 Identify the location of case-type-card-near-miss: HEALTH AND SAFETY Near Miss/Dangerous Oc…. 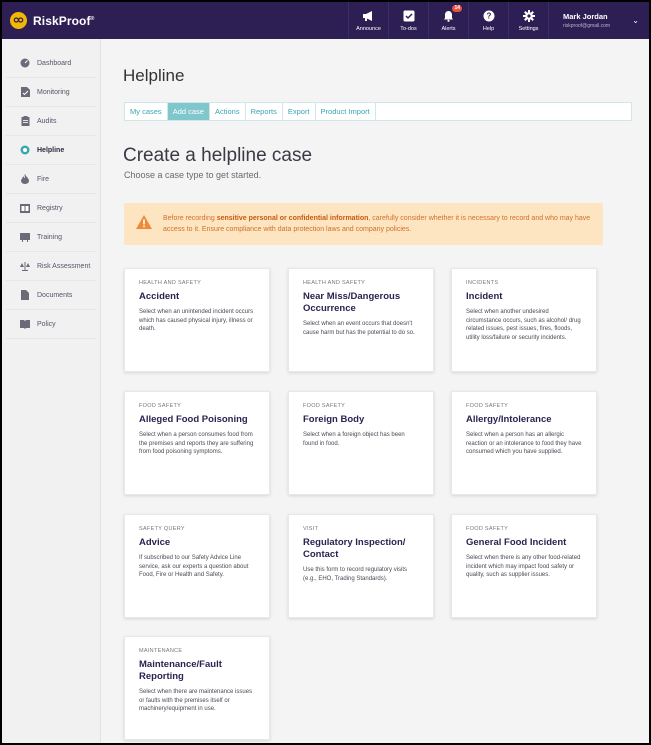
(361, 320).